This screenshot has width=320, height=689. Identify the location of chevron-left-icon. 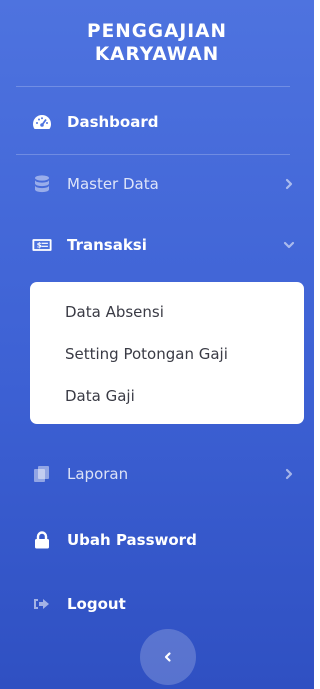
(167, 657).